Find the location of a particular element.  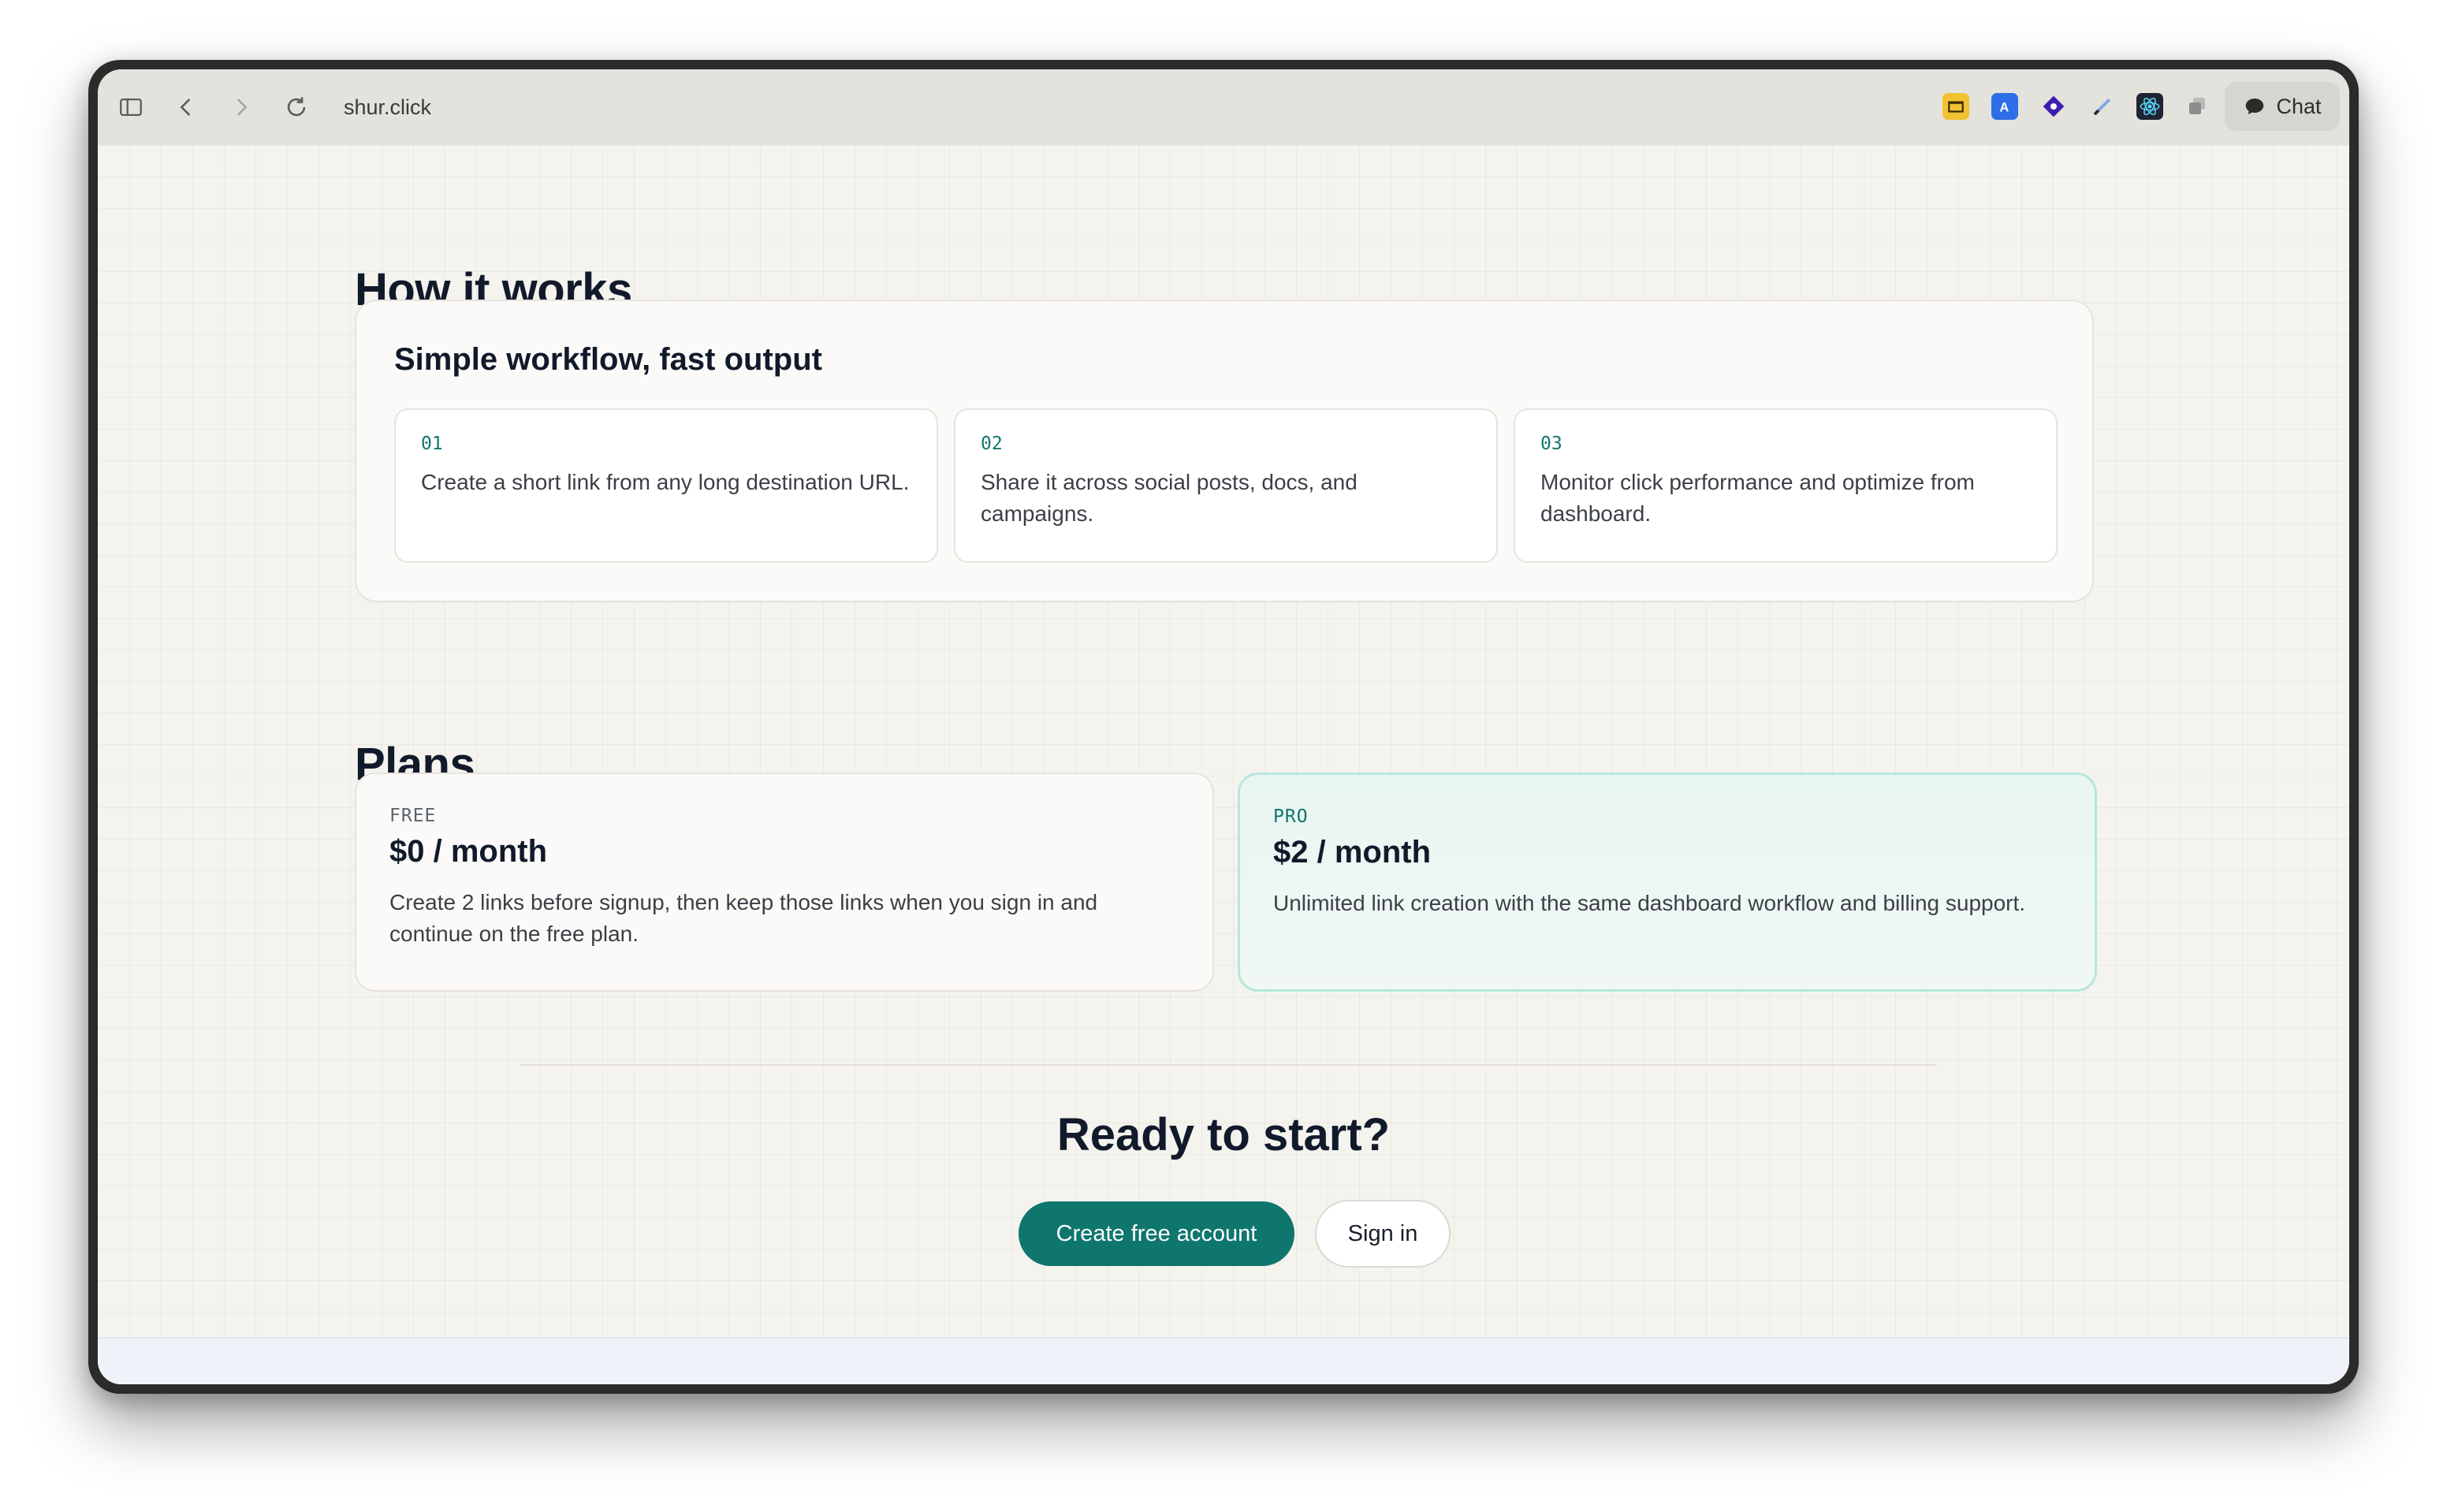

plan-tier: PRO is located at coordinates (1291, 817).